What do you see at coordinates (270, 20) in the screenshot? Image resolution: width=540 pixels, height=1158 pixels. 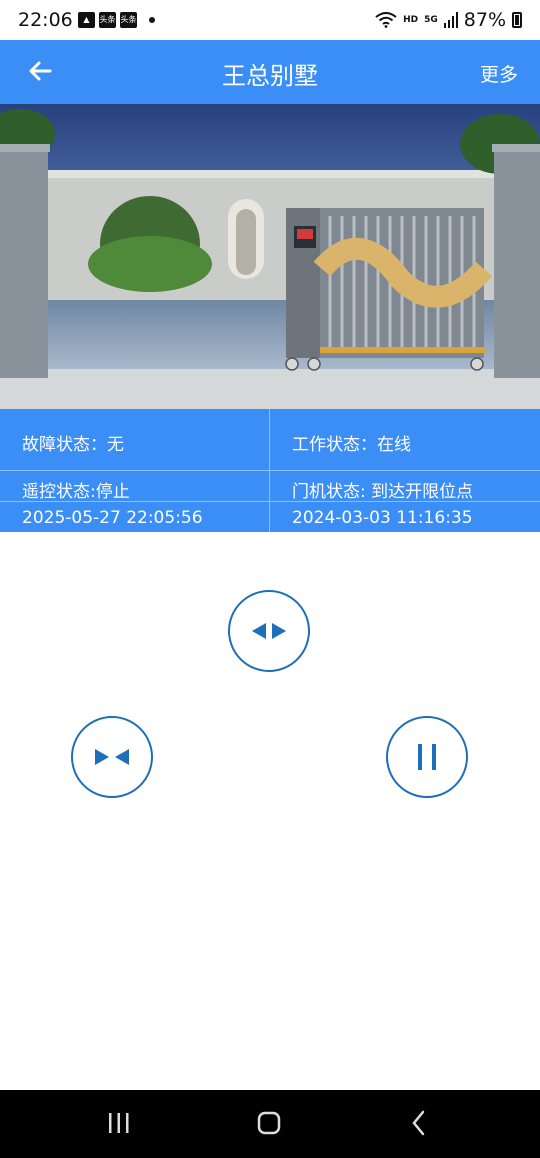 I see `system-status-bar: 22:06 ▲ 头条 头条 HD 5G 87%` at bounding box center [270, 20].